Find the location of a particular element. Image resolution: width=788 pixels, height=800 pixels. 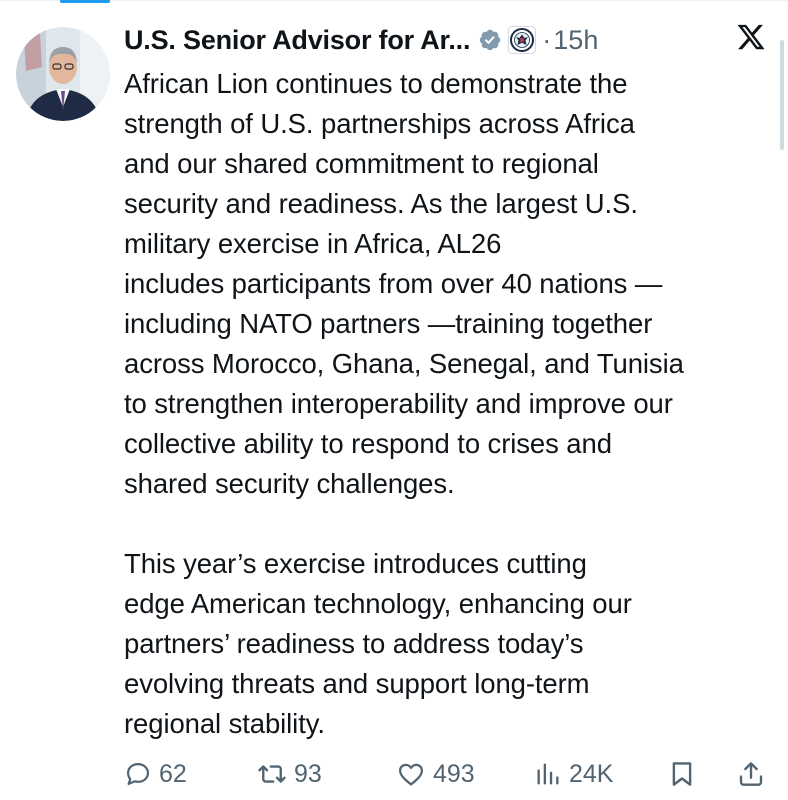

repost-icon is located at coordinates (272, 774).